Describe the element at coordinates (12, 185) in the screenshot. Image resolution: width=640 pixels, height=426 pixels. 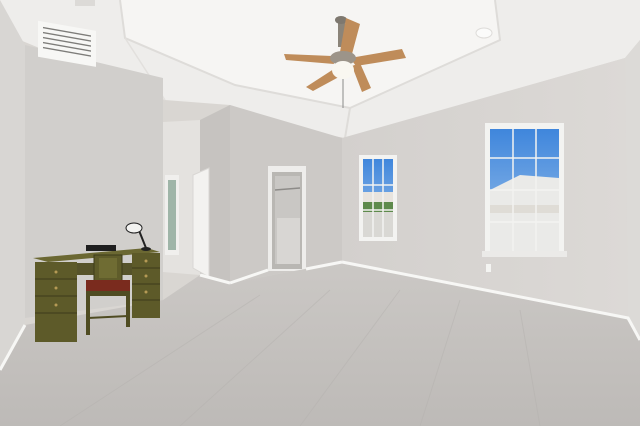
I see `left-wall` at that location.